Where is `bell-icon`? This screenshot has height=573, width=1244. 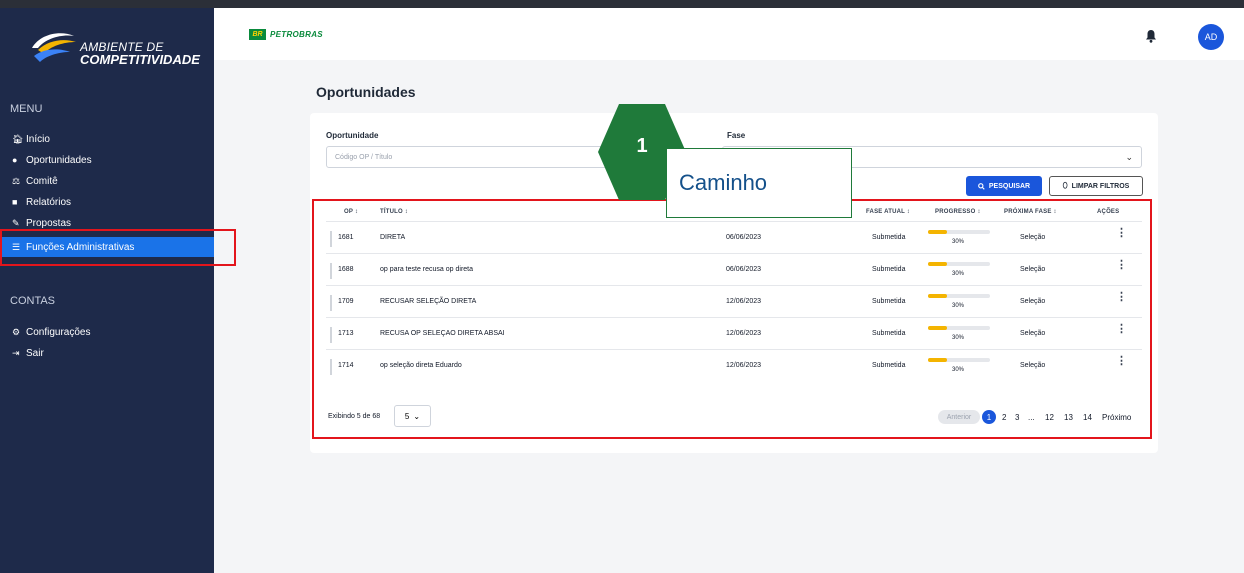 bell-icon is located at coordinates (1151, 36).